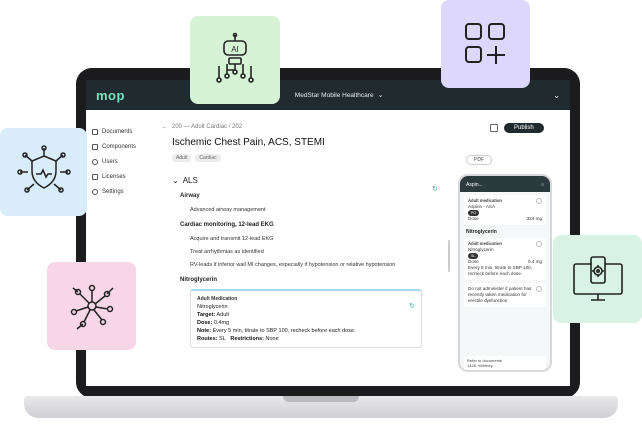 This screenshot has width=642, height=427. I want to click on components-icon, so click(95, 147).